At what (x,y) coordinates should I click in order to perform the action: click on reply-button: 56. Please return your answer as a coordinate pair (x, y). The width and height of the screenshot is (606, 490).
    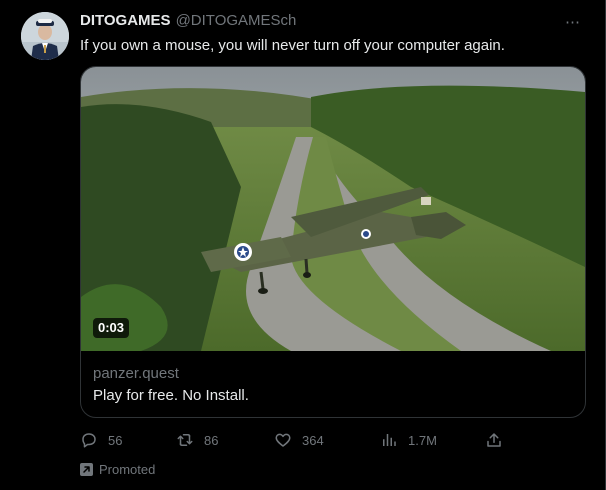
    Looking at the image, I should click on (101, 440).